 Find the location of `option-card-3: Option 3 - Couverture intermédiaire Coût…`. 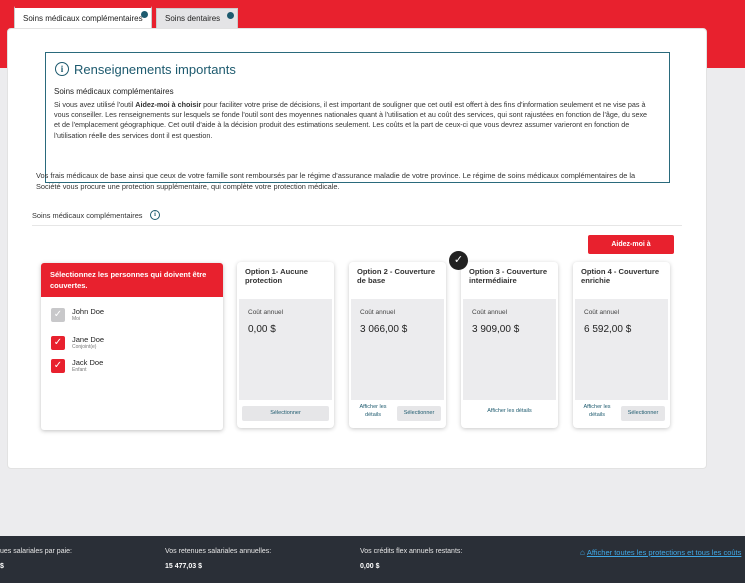

option-card-3: Option 3 - Couverture intermédiaire Coût… is located at coordinates (509, 345).